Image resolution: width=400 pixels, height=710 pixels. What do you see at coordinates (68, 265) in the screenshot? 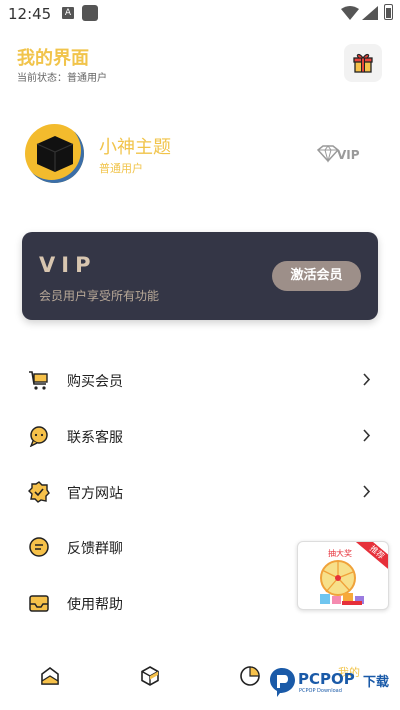
I see `vip-title: VIP` at bounding box center [68, 265].